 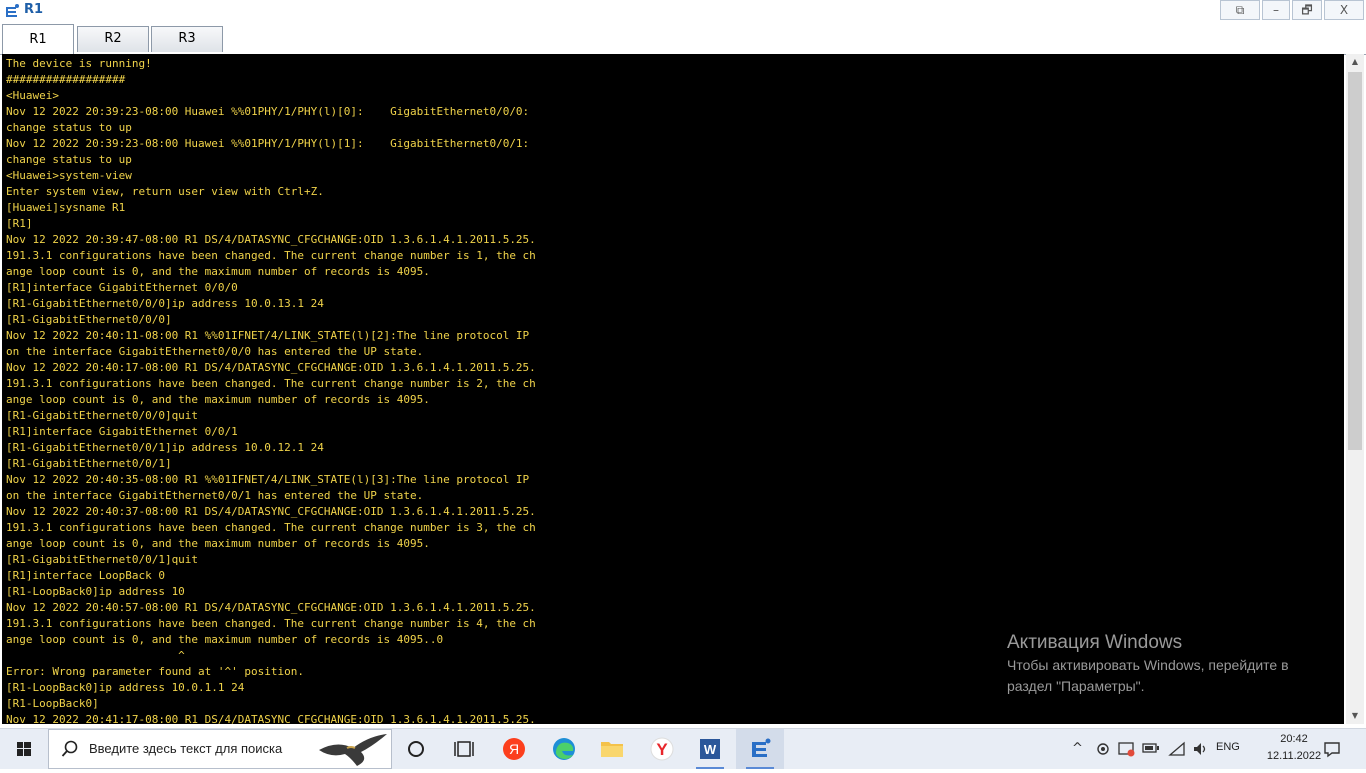 What do you see at coordinates (683, 11) in the screenshot?
I see `title-bar: R1 ⧉ – 🗗 X` at bounding box center [683, 11].